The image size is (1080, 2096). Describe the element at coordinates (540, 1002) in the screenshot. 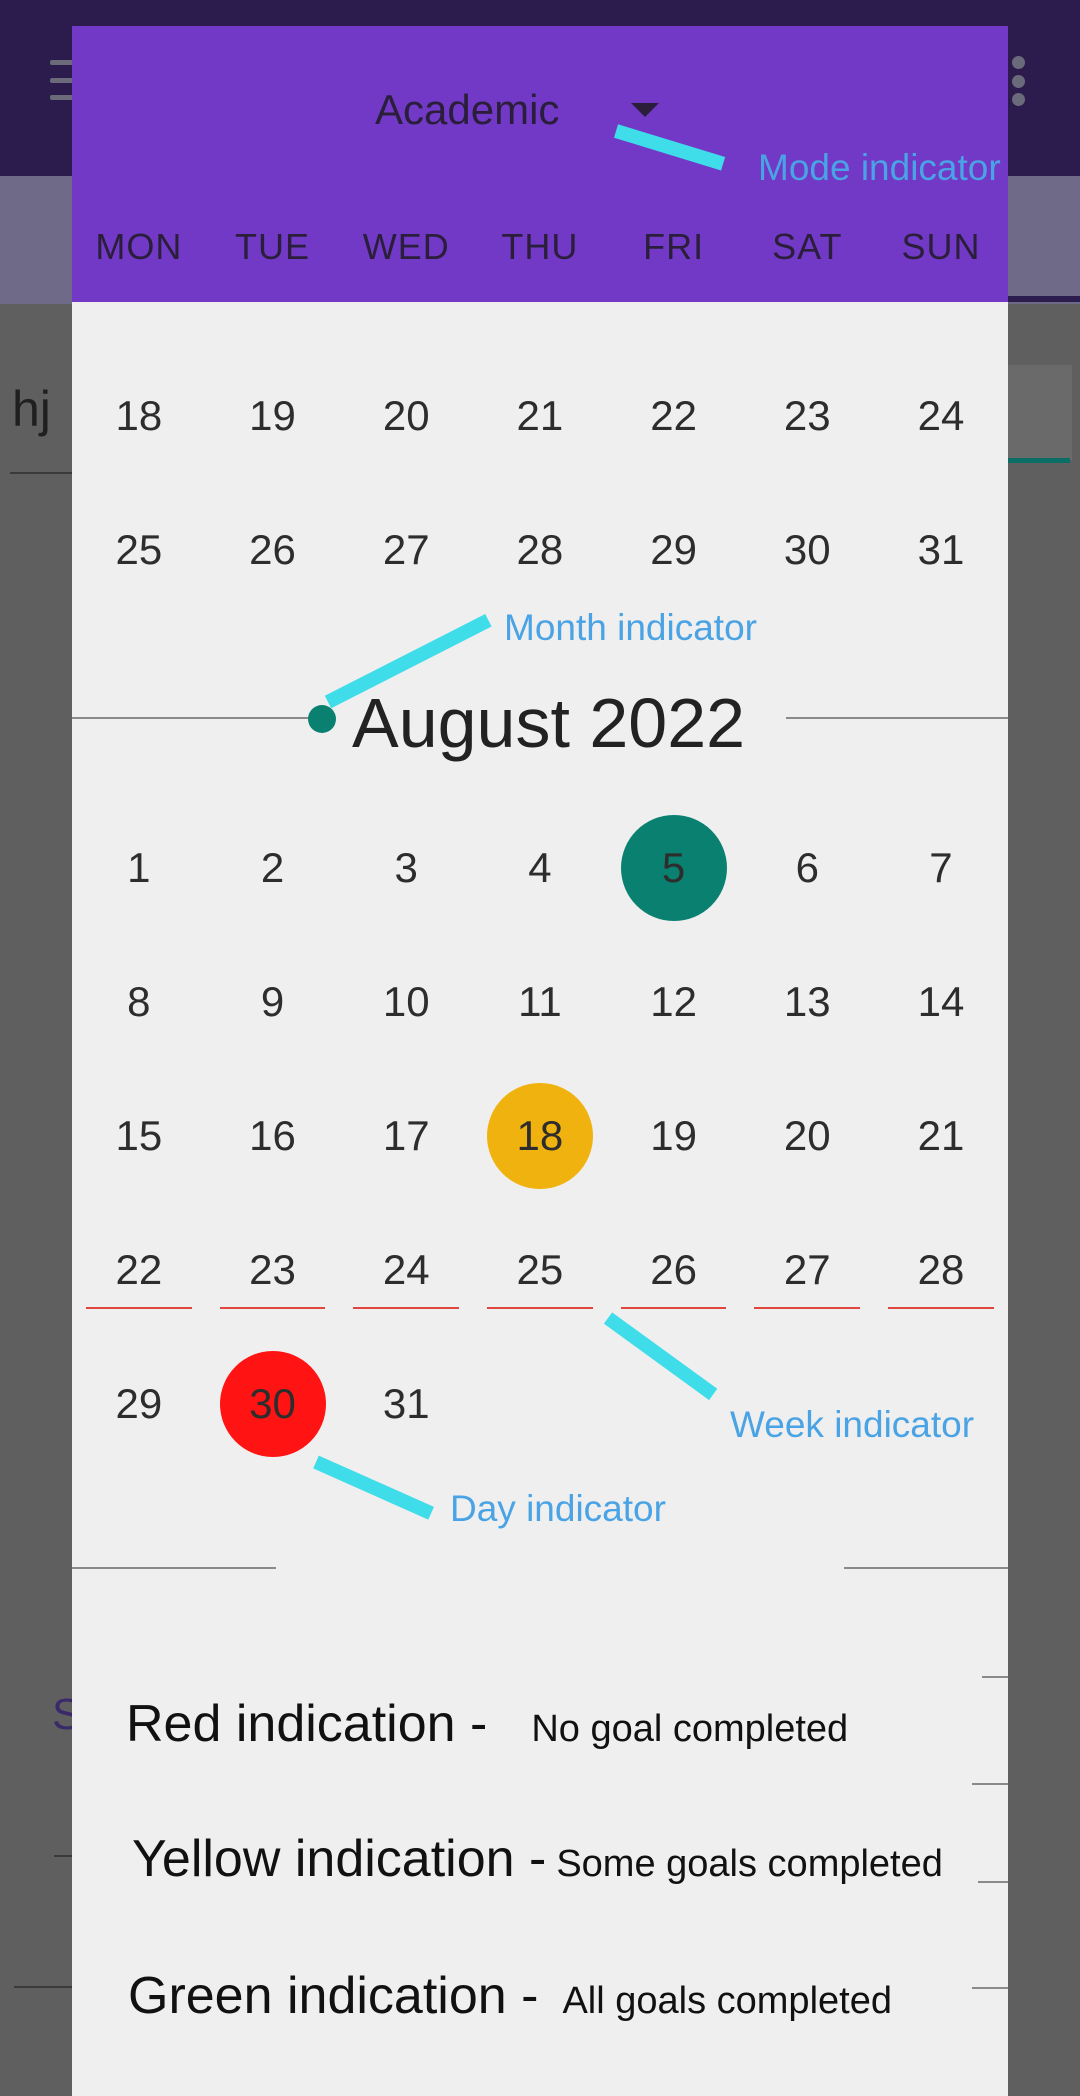

I see `day-cell: 11` at that location.